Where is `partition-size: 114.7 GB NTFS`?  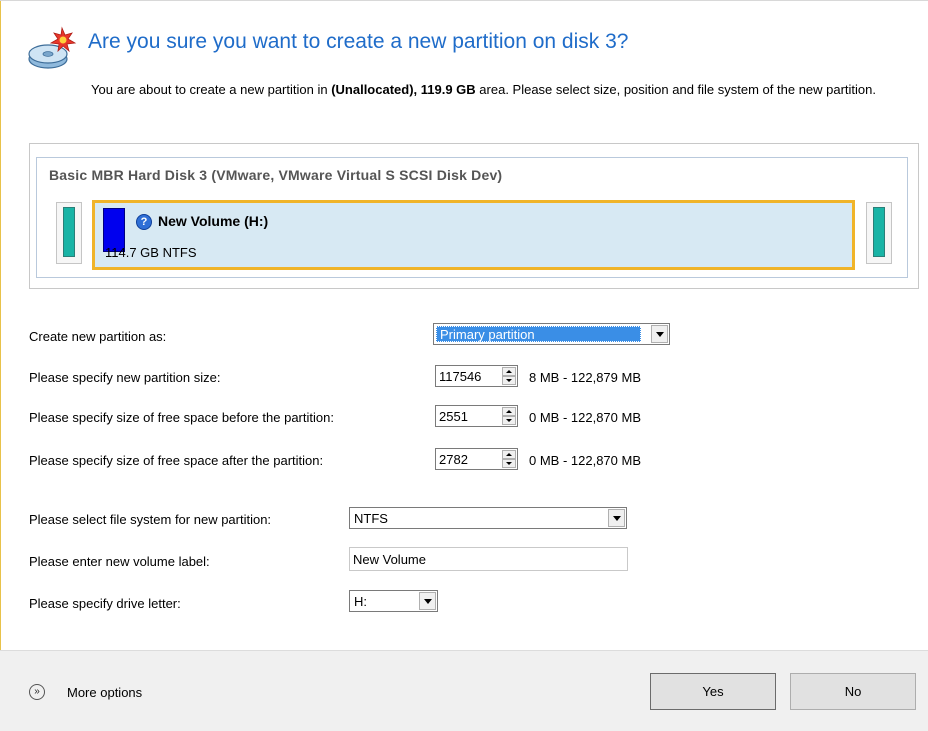 partition-size: 114.7 GB NTFS is located at coordinates (151, 252).